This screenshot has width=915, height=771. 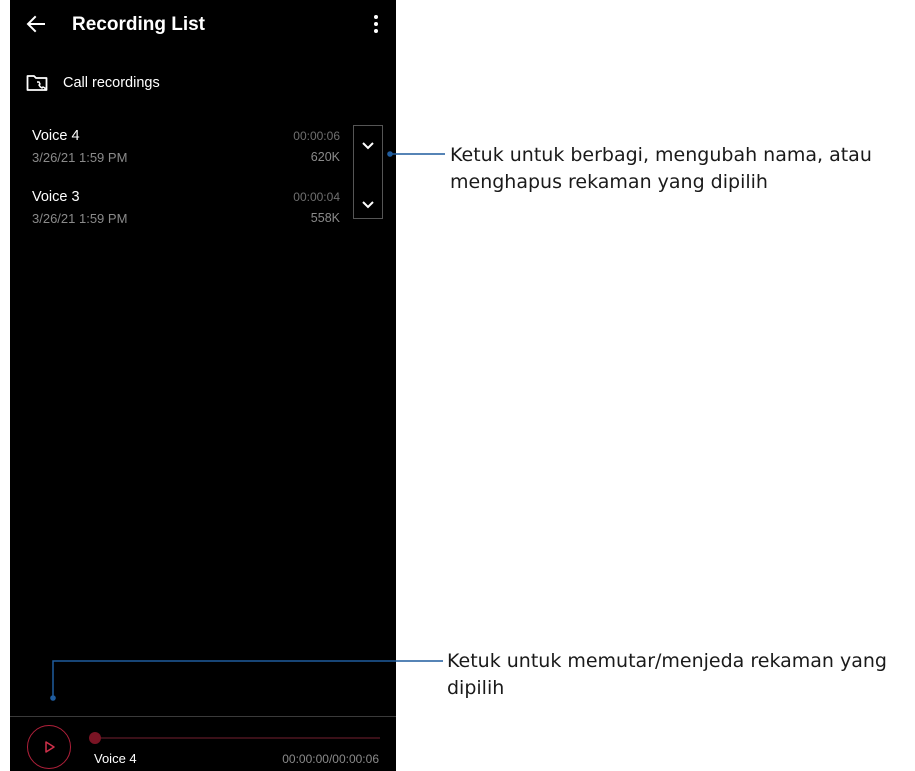 What do you see at coordinates (53, 698) in the screenshot?
I see `callout-dot-play` at bounding box center [53, 698].